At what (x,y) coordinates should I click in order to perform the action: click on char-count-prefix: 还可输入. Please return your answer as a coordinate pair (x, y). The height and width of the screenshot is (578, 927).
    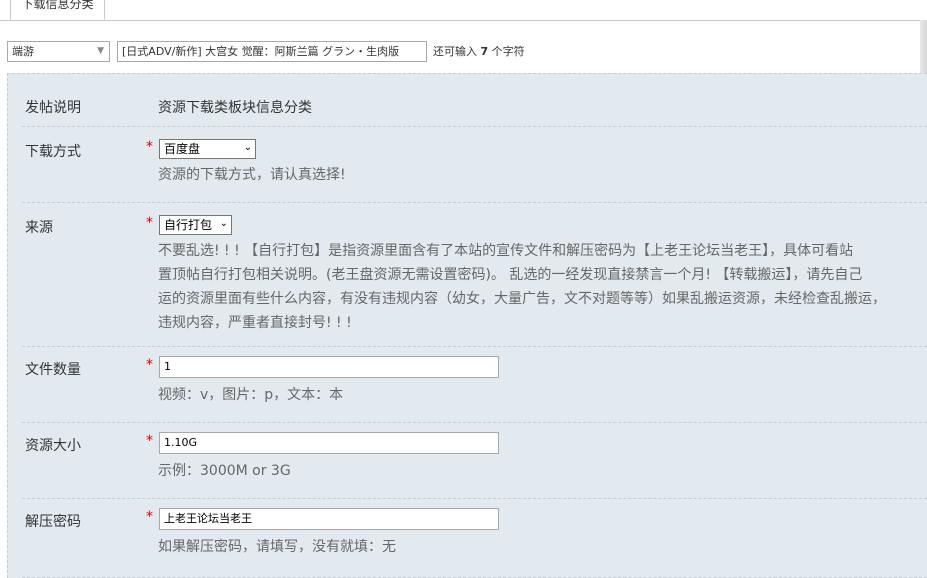
    Looking at the image, I should click on (455, 51).